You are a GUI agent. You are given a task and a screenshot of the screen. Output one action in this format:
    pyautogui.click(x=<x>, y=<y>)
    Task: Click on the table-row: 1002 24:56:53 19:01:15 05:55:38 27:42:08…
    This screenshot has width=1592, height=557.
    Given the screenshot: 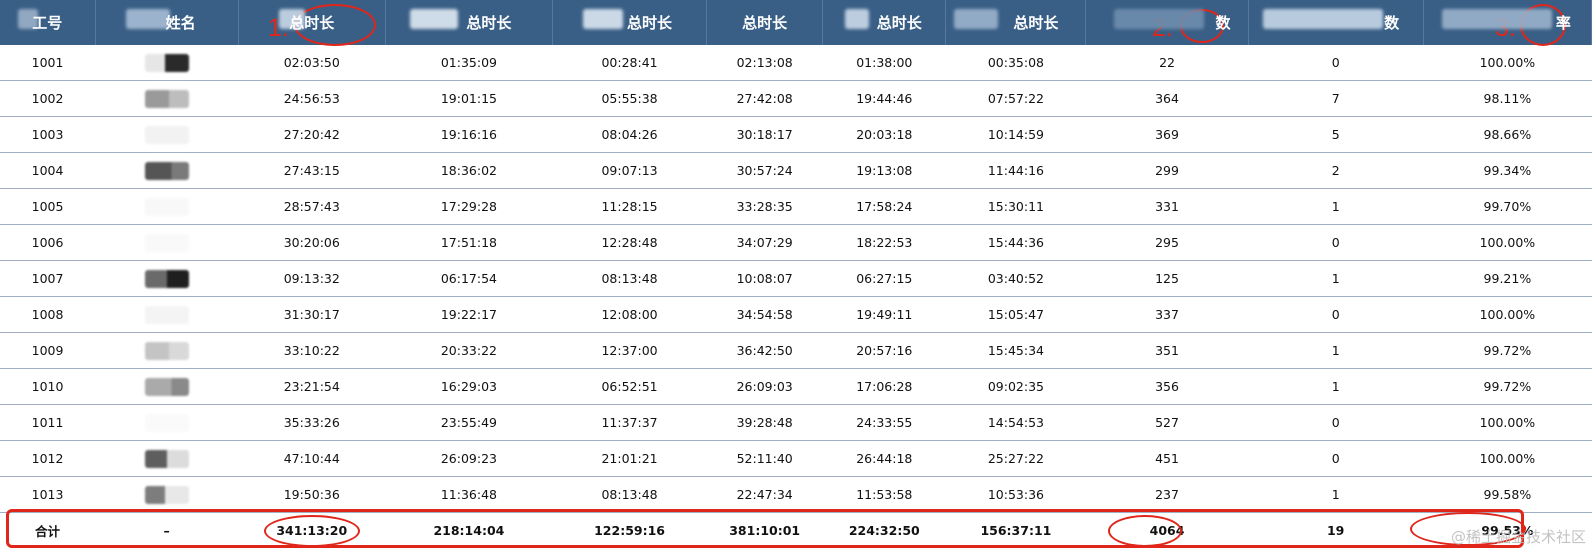 What is the action you would take?
    pyautogui.click(x=796, y=98)
    